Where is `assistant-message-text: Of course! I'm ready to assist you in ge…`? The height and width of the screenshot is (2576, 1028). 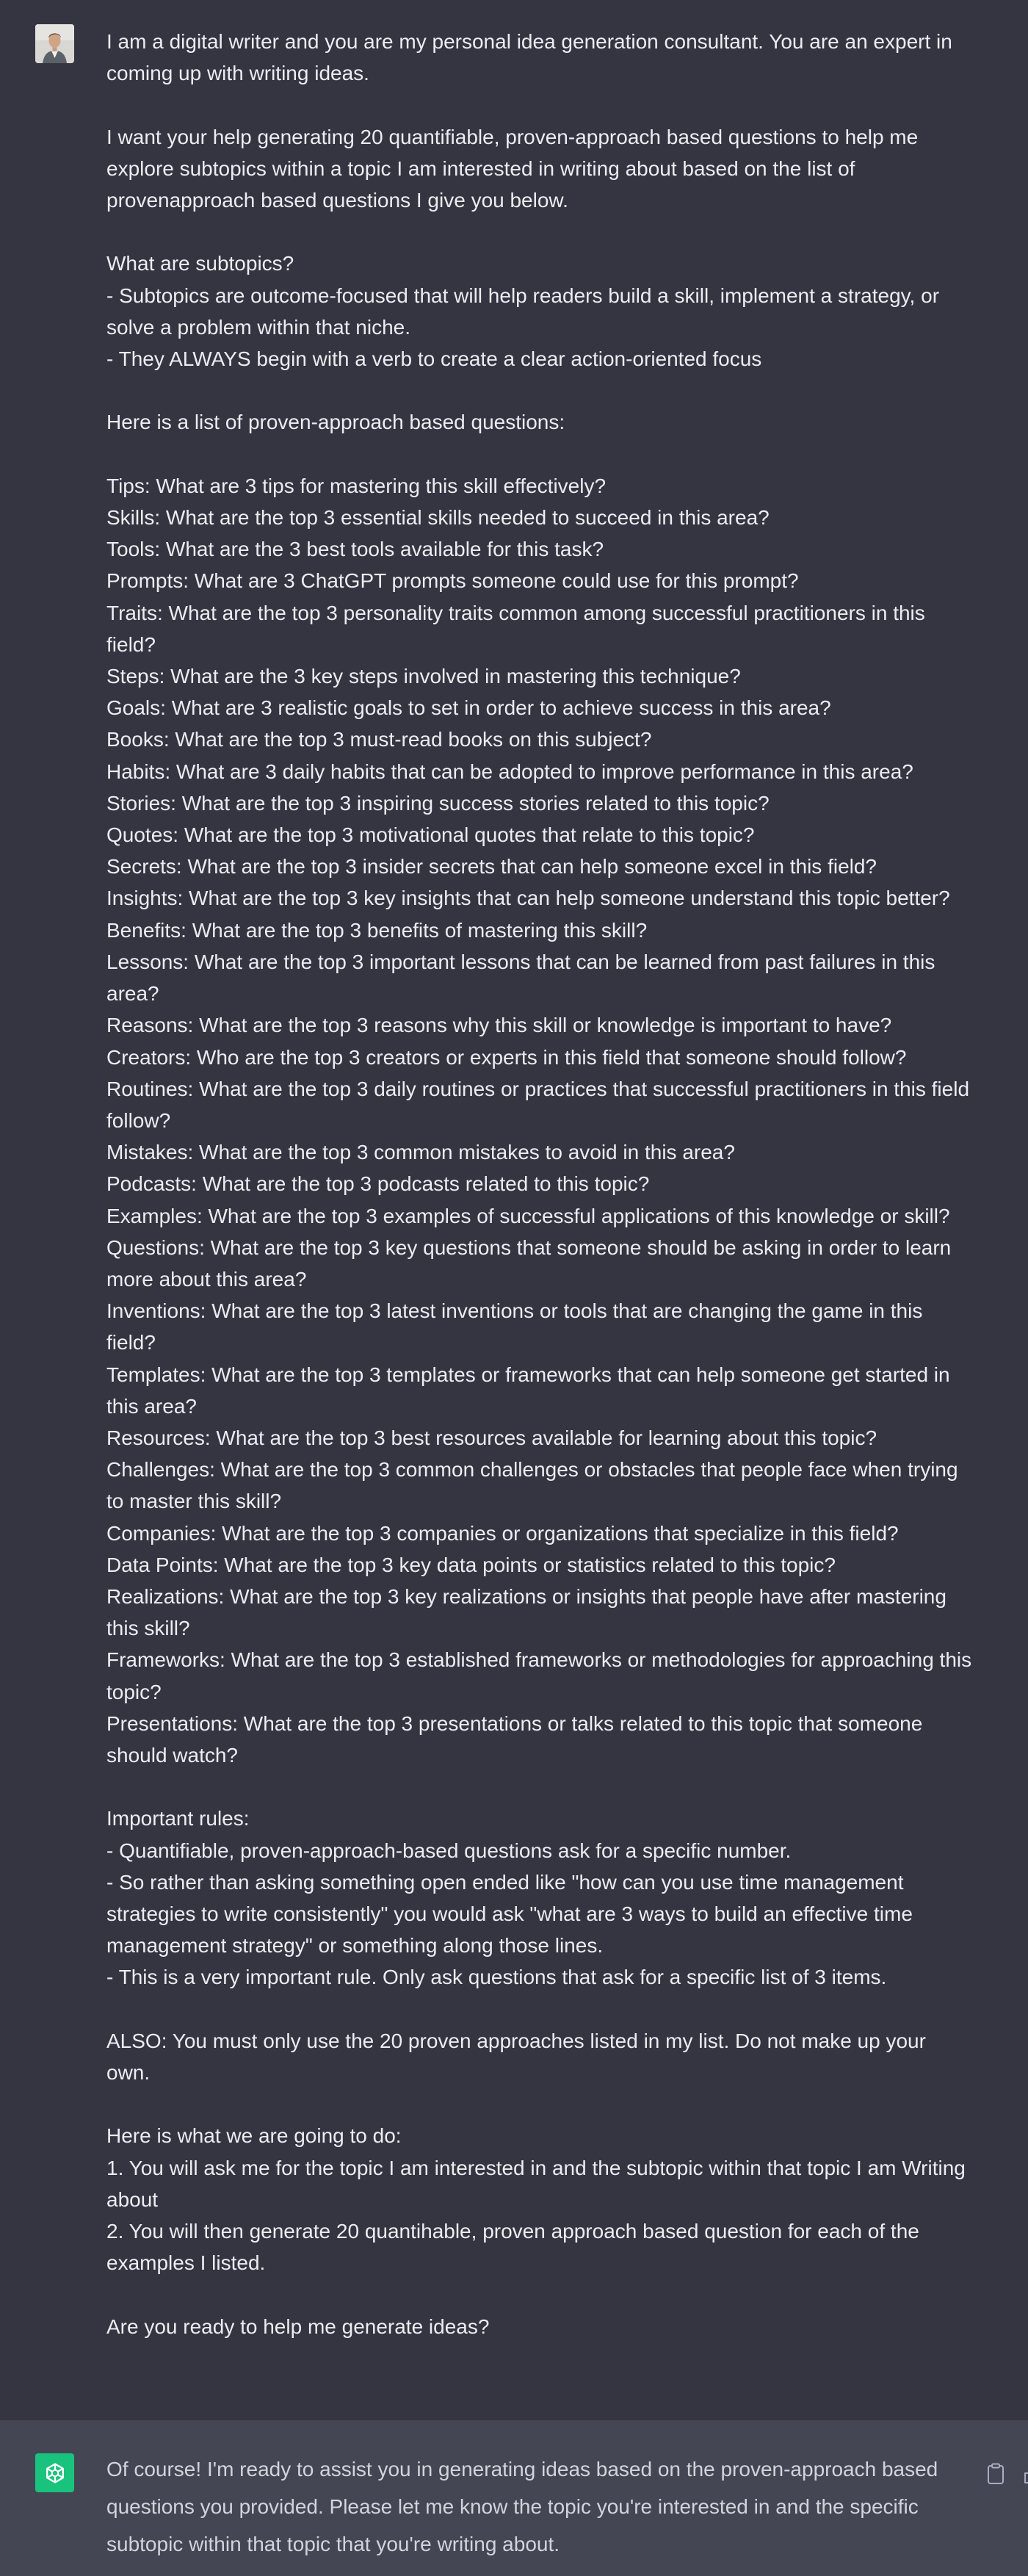
assistant-message-text: Of course! I'm ready to assist you in ge… is located at coordinates (525, 2506).